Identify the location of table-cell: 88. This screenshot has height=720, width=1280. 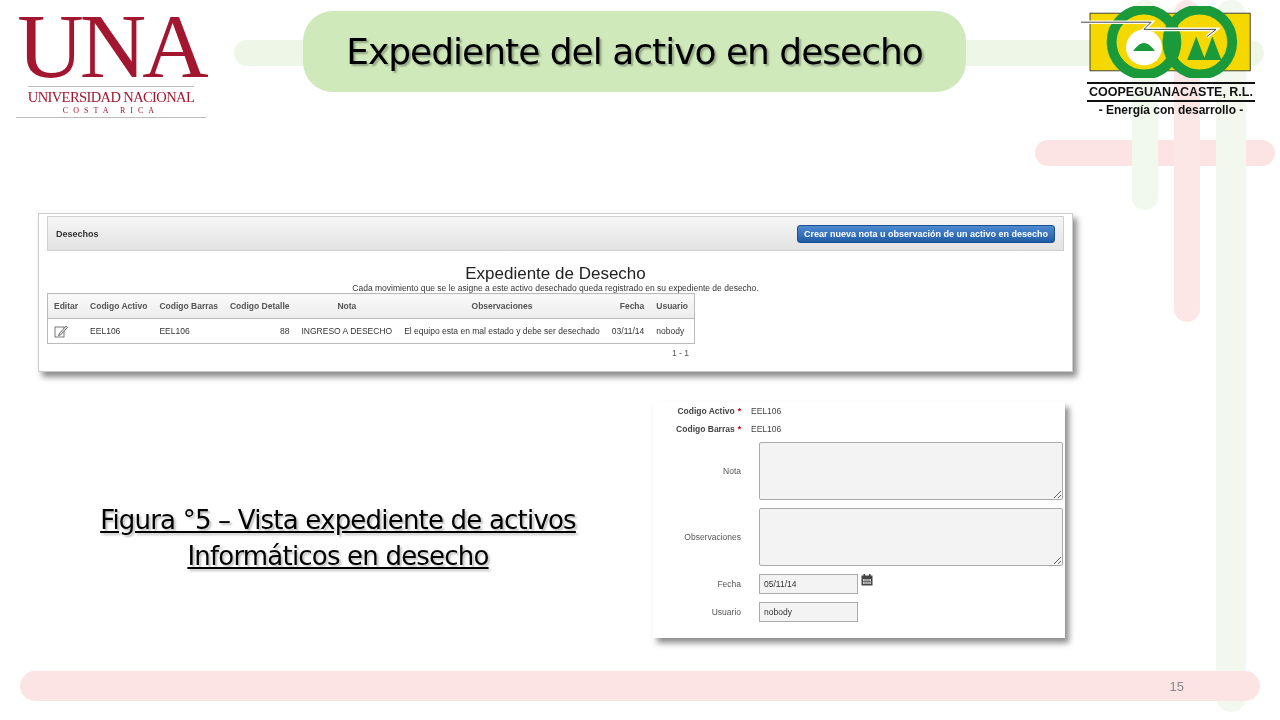
(259, 331).